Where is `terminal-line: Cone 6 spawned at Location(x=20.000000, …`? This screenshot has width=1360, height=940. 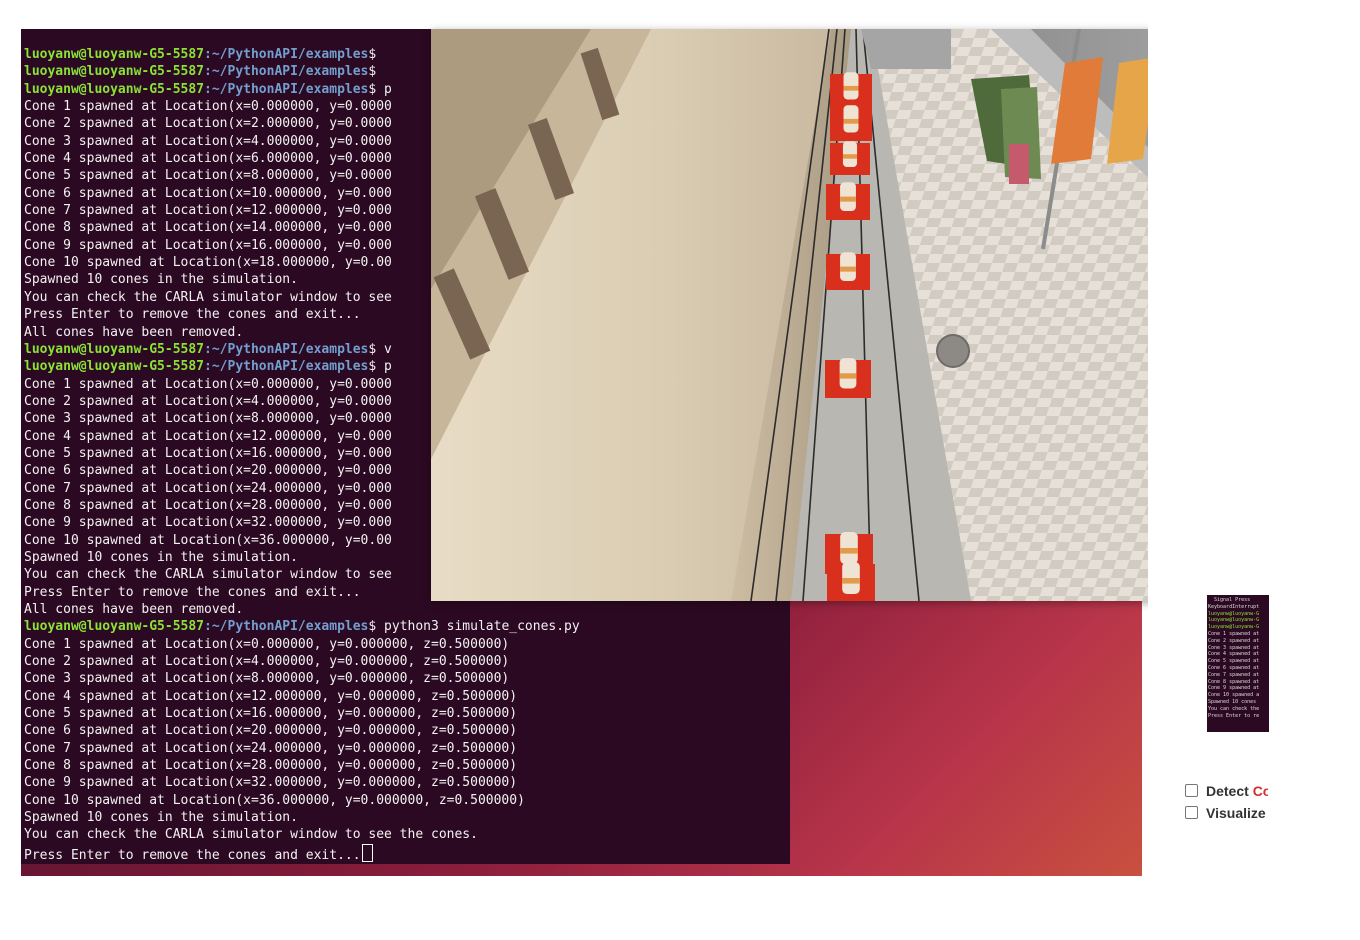
terminal-line: Cone 6 spawned at Location(x=20.000000, … is located at coordinates (302, 730).